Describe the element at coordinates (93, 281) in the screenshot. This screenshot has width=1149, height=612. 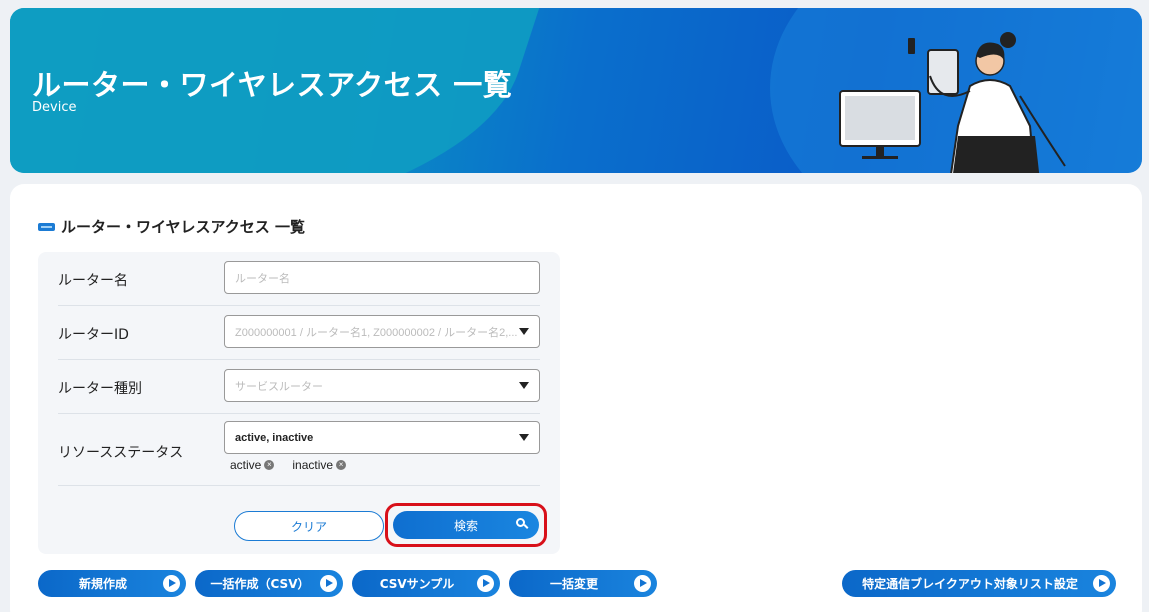
I see `router-name-label: ルーター名` at that location.